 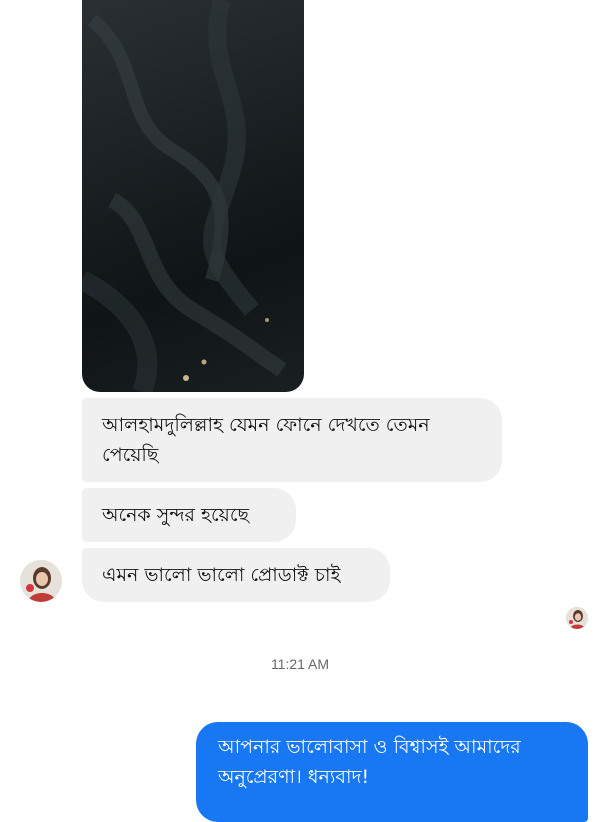 I want to click on incoming-message: অনেক সুন্দর হয়েছে, so click(x=189, y=515).